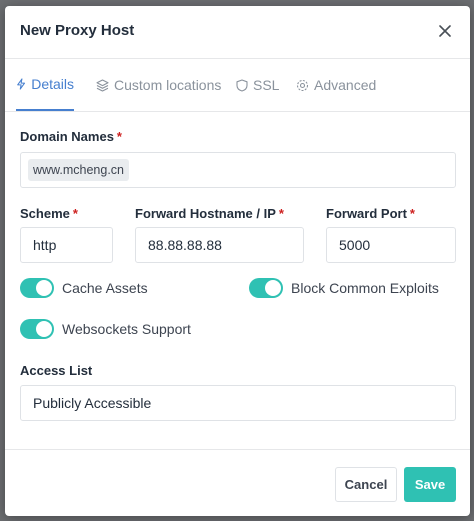 The height and width of the screenshot is (521, 474). Describe the element at coordinates (237, 482) in the screenshot. I see `modal-footer: Cancel Save` at that location.